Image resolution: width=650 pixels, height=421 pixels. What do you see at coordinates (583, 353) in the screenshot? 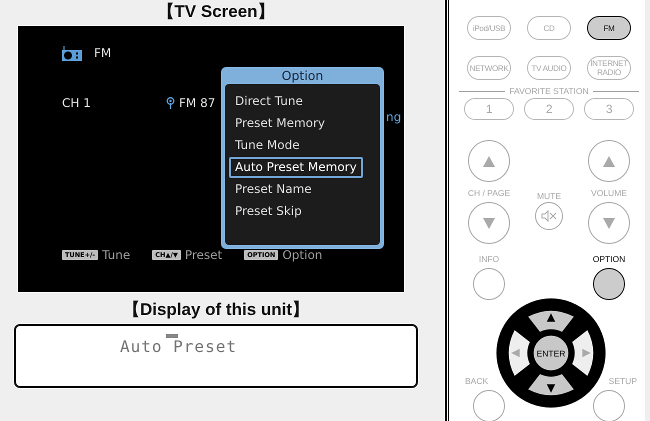
I see `dpad-right-button` at bounding box center [583, 353].